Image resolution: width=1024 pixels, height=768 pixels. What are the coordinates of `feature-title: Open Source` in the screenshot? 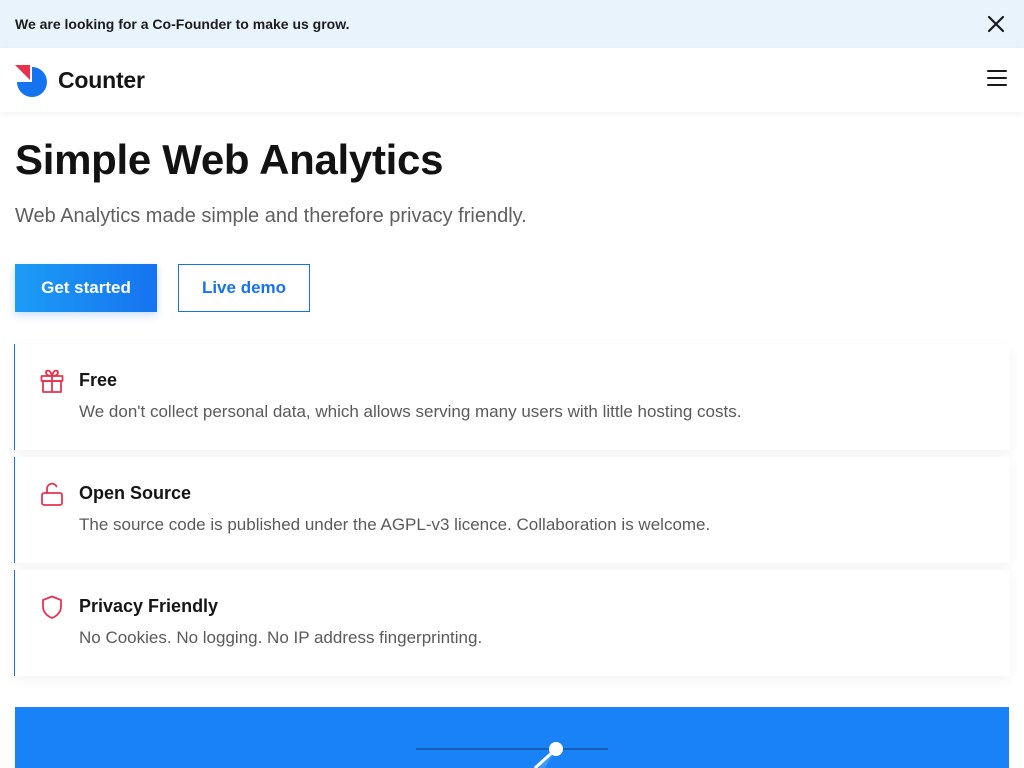 It's located at (135, 493).